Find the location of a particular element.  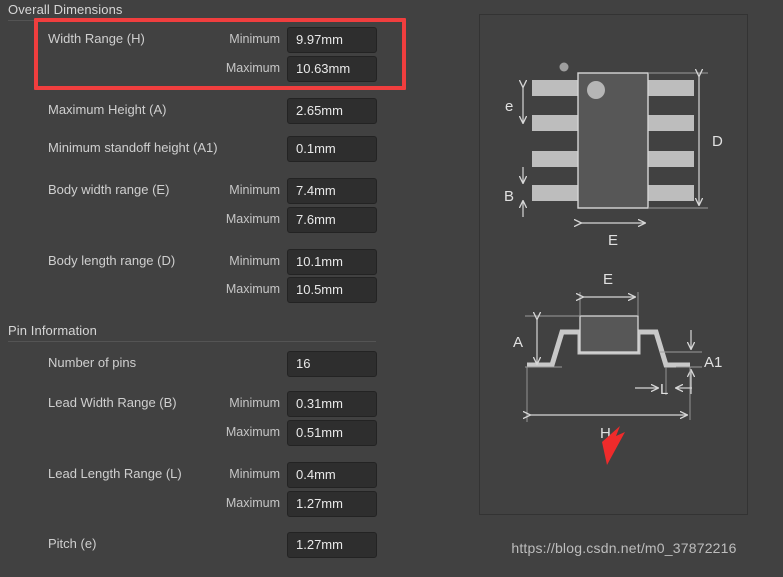

qualifier-body-length-minimum: Minimum is located at coordinates (254, 261).